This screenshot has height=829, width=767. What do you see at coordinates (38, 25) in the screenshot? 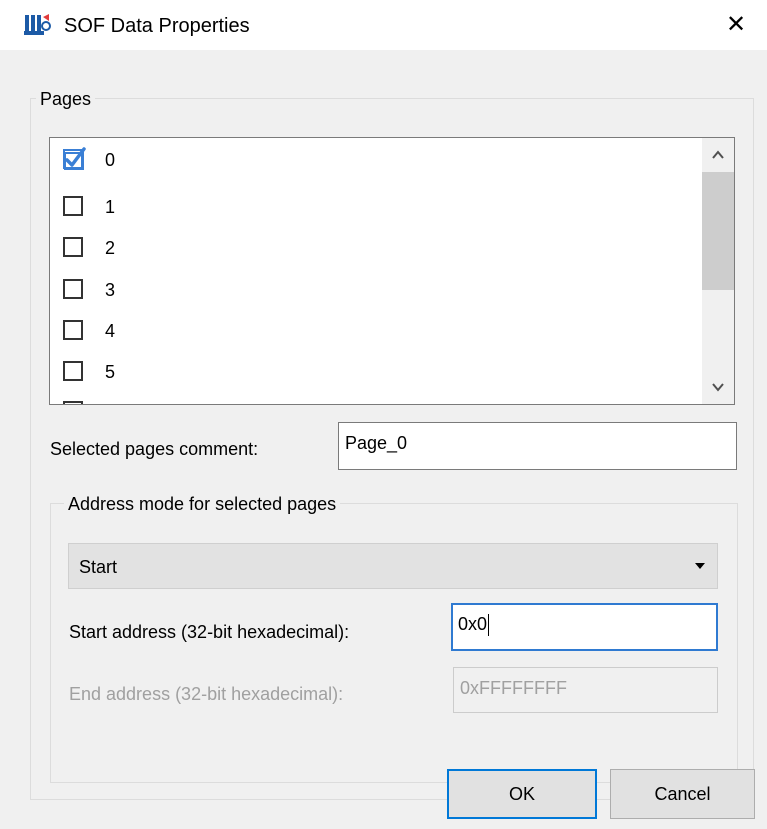
I see `app-icon` at bounding box center [38, 25].